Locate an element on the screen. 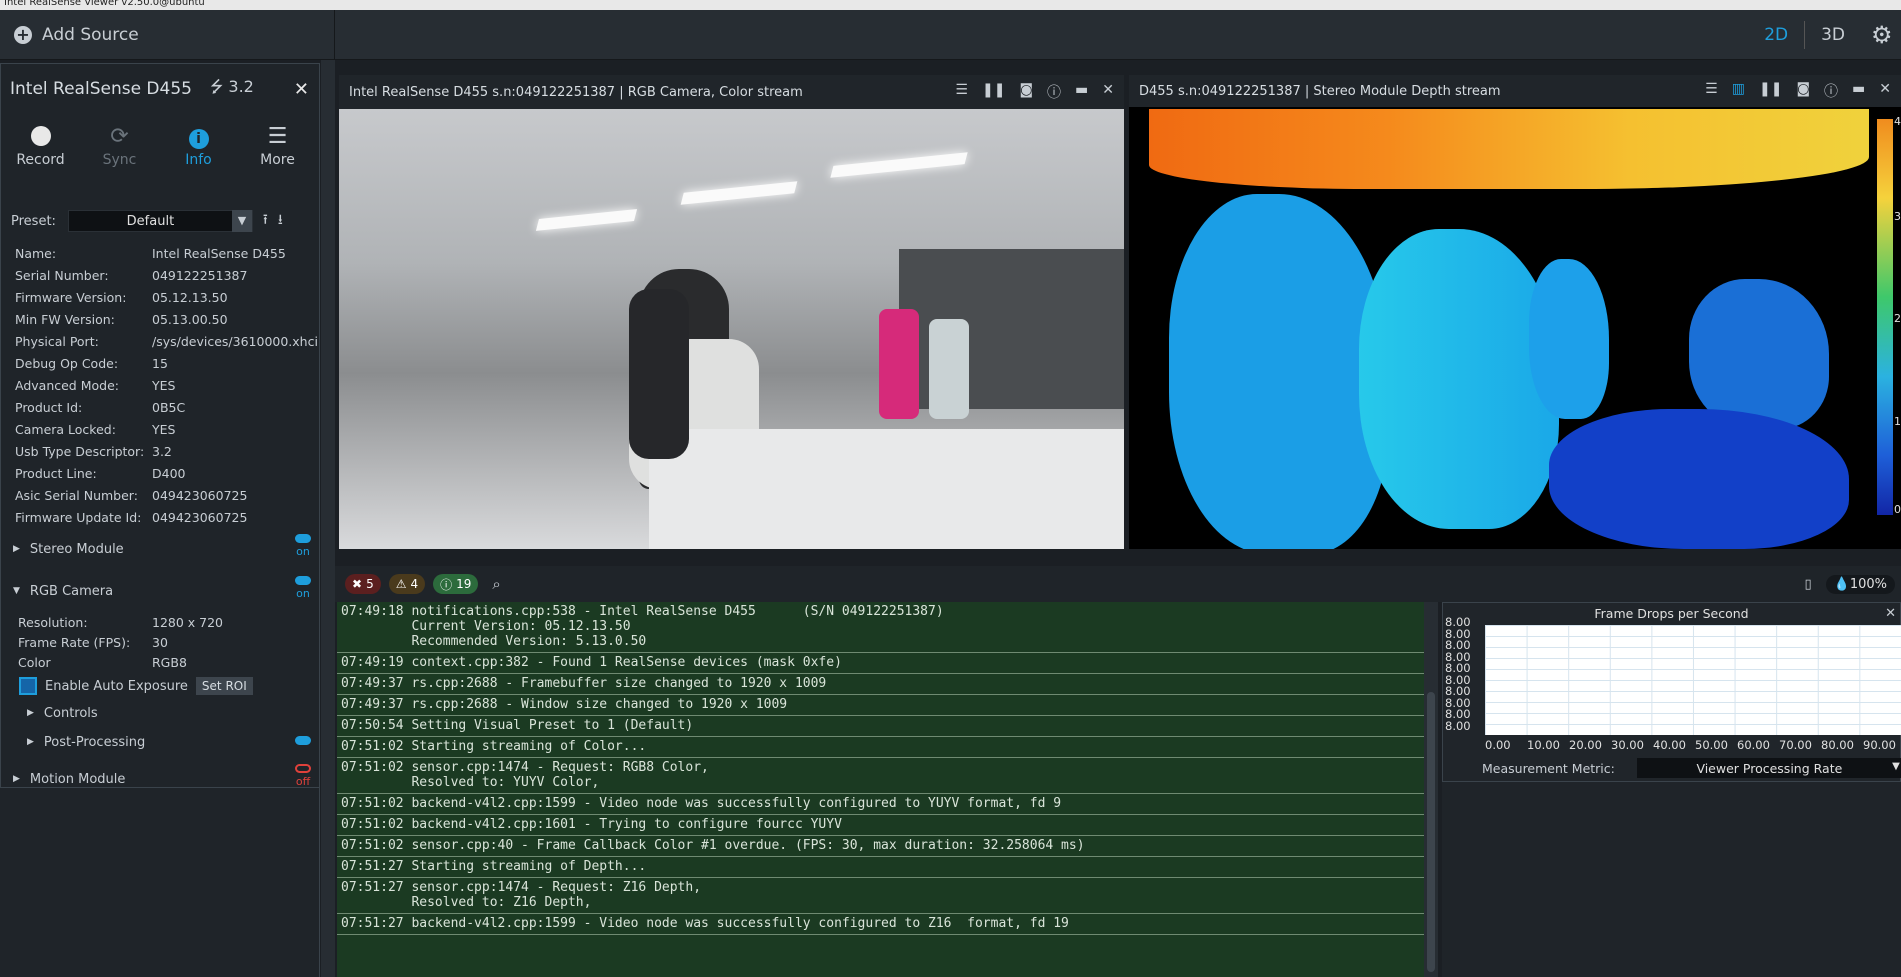  fps-row: Frame Rate (FPS): 30 is located at coordinates (160, 642).